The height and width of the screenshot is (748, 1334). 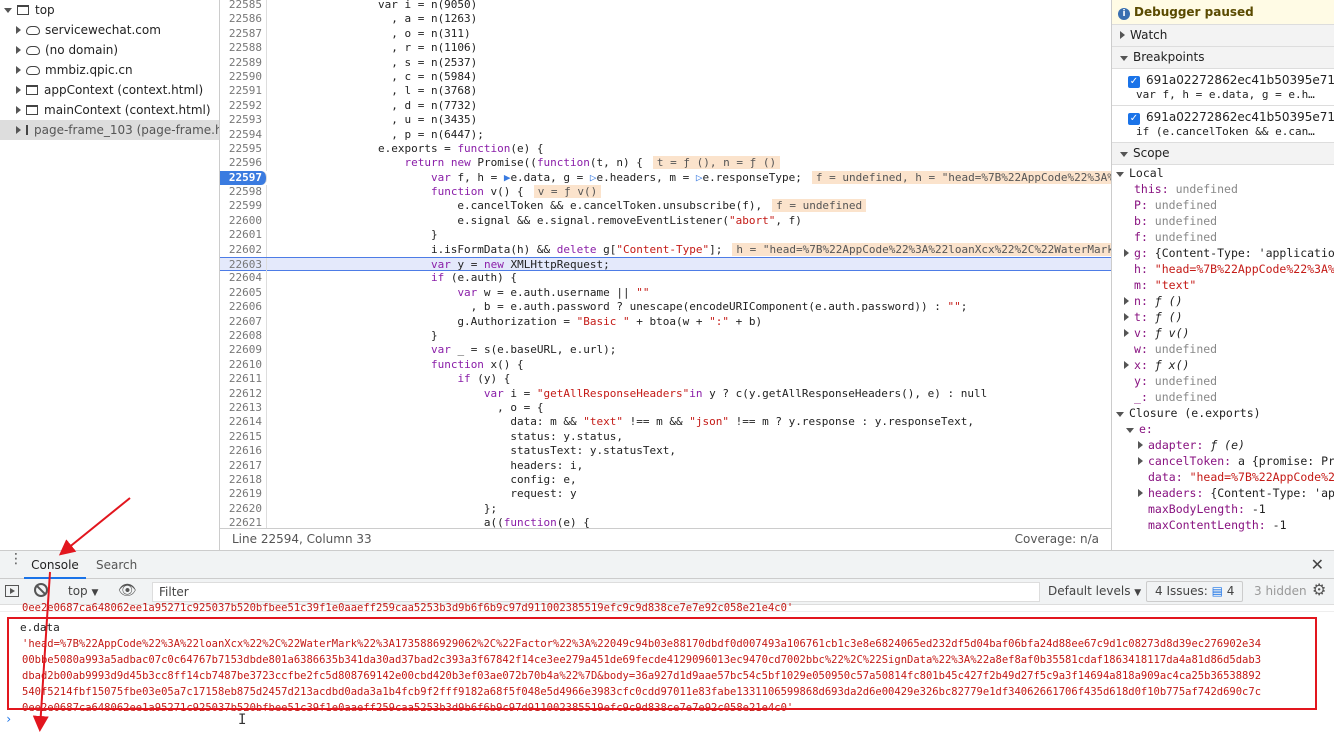 What do you see at coordinates (41, 651) in the screenshot?
I see `arrow-to-console-prompt` at bounding box center [41, 651].